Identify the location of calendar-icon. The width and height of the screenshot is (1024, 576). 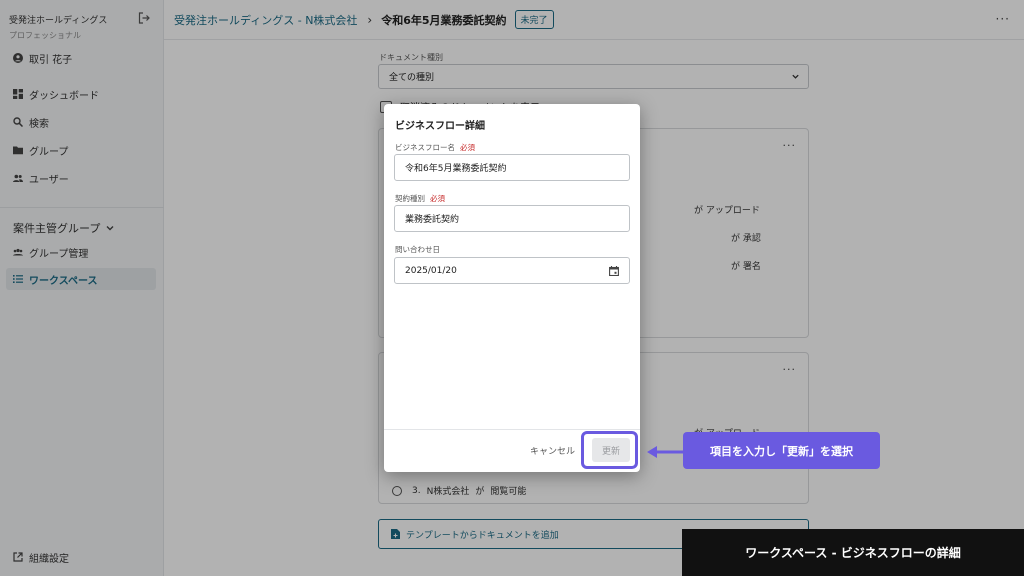
(614, 271).